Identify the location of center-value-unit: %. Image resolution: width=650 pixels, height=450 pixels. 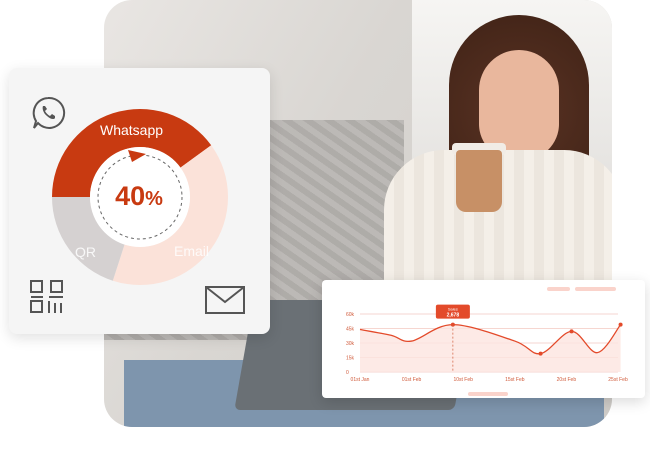
(154, 199).